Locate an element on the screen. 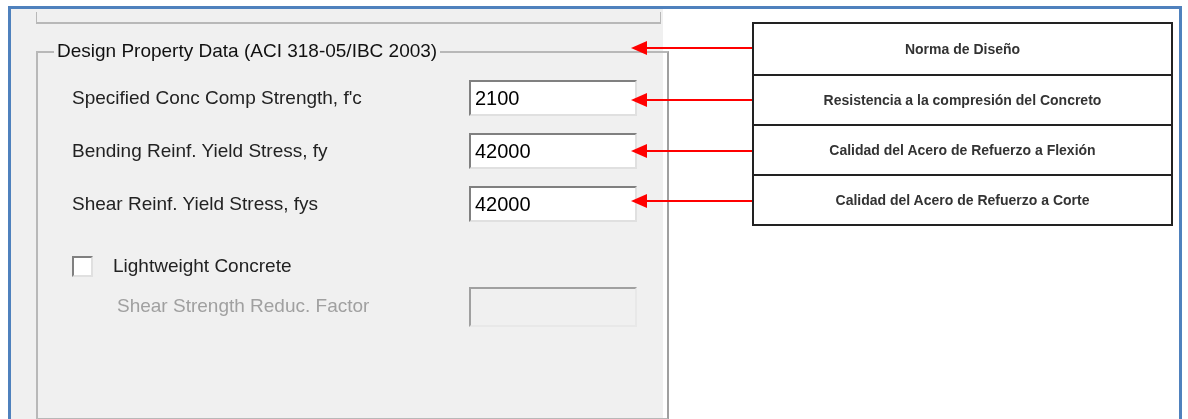  field-label: Shear Reinf. Yield Stress, fys is located at coordinates (195, 203).